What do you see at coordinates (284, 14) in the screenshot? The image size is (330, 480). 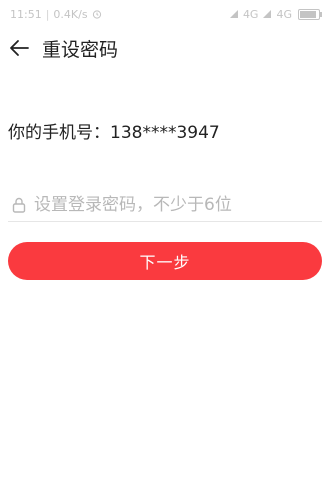 I see `network-type-2: 4G` at bounding box center [284, 14].